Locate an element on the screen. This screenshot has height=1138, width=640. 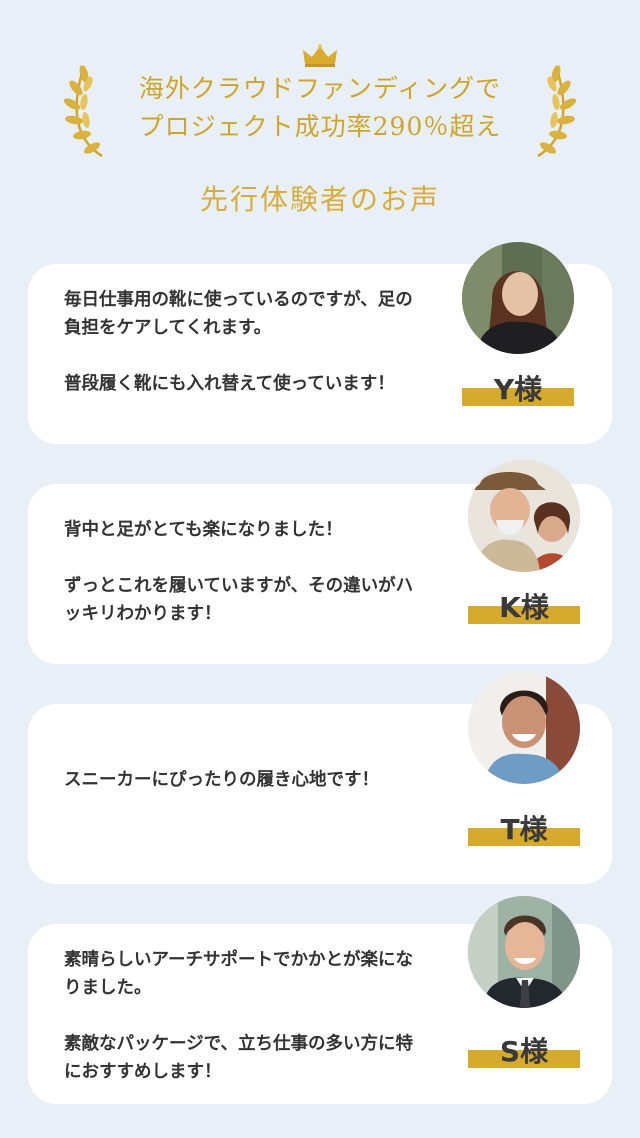
customer-name: T様 is located at coordinates (524, 829).